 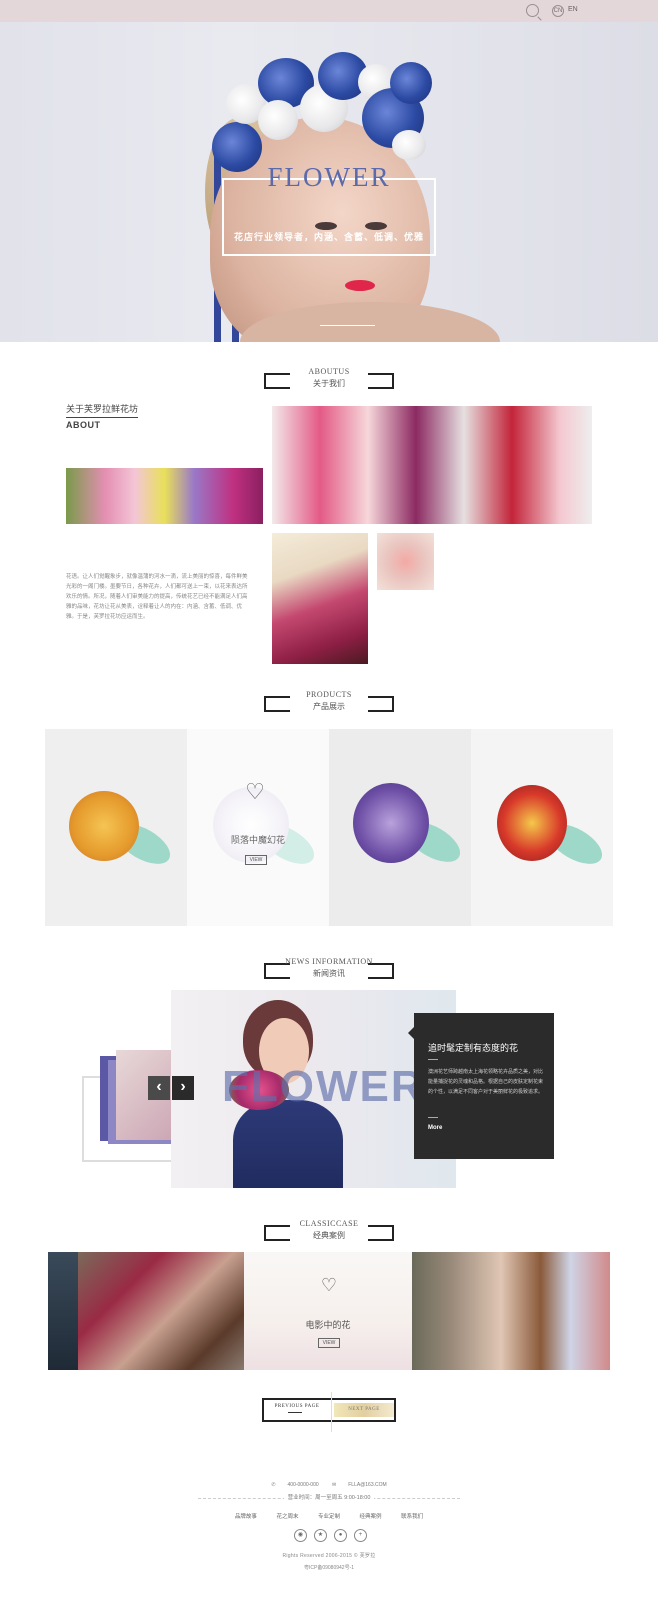 I want to click on about-section-title: ABOUTUS 关于我们, so click(x=329, y=381).